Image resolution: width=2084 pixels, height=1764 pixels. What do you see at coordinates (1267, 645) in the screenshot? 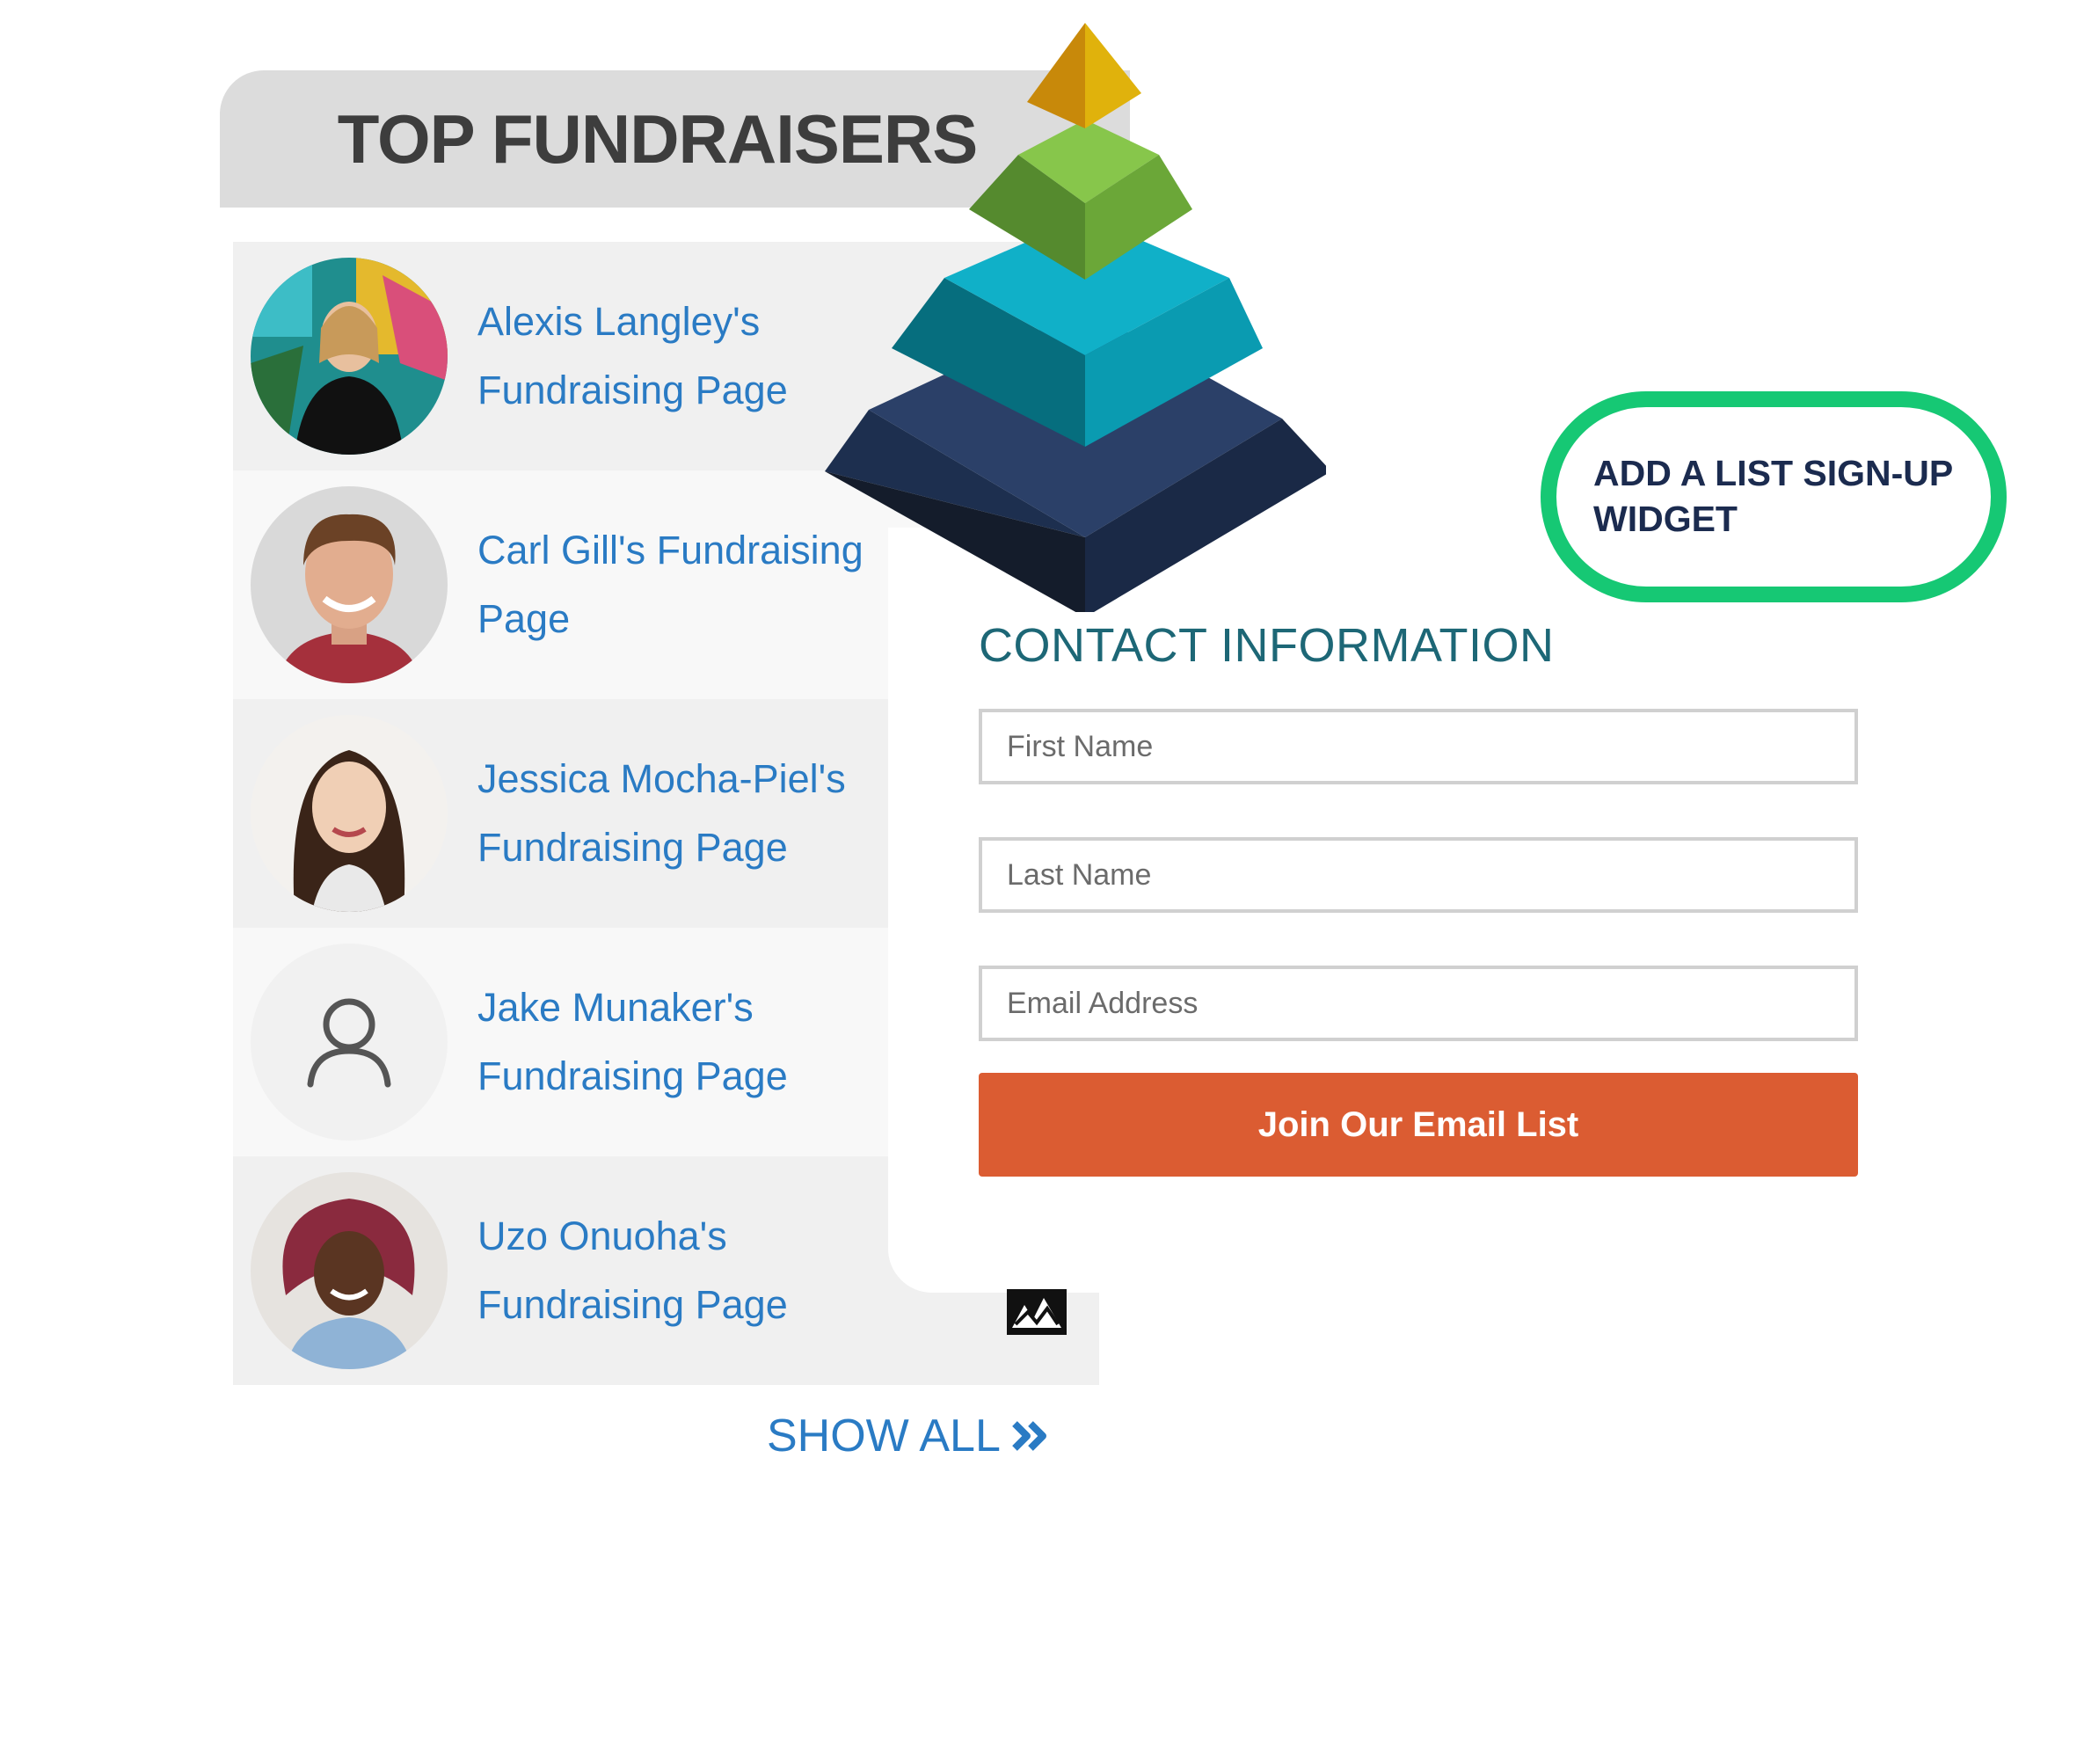
I see `contact-information-heading: CONTACT INFORMATION` at bounding box center [1267, 645].